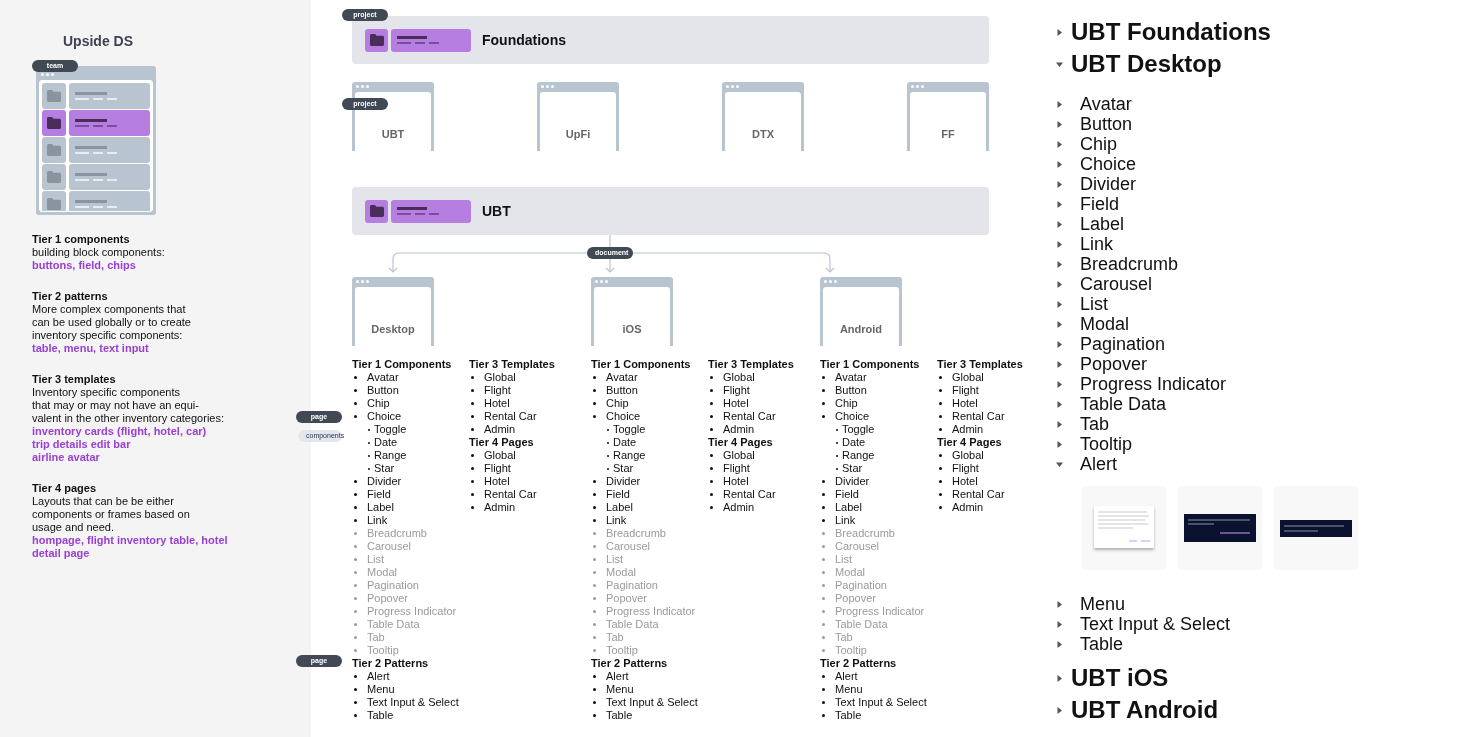  Describe the element at coordinates (410, 689) in the screenshot. I see `list-item: Menu` at that location.